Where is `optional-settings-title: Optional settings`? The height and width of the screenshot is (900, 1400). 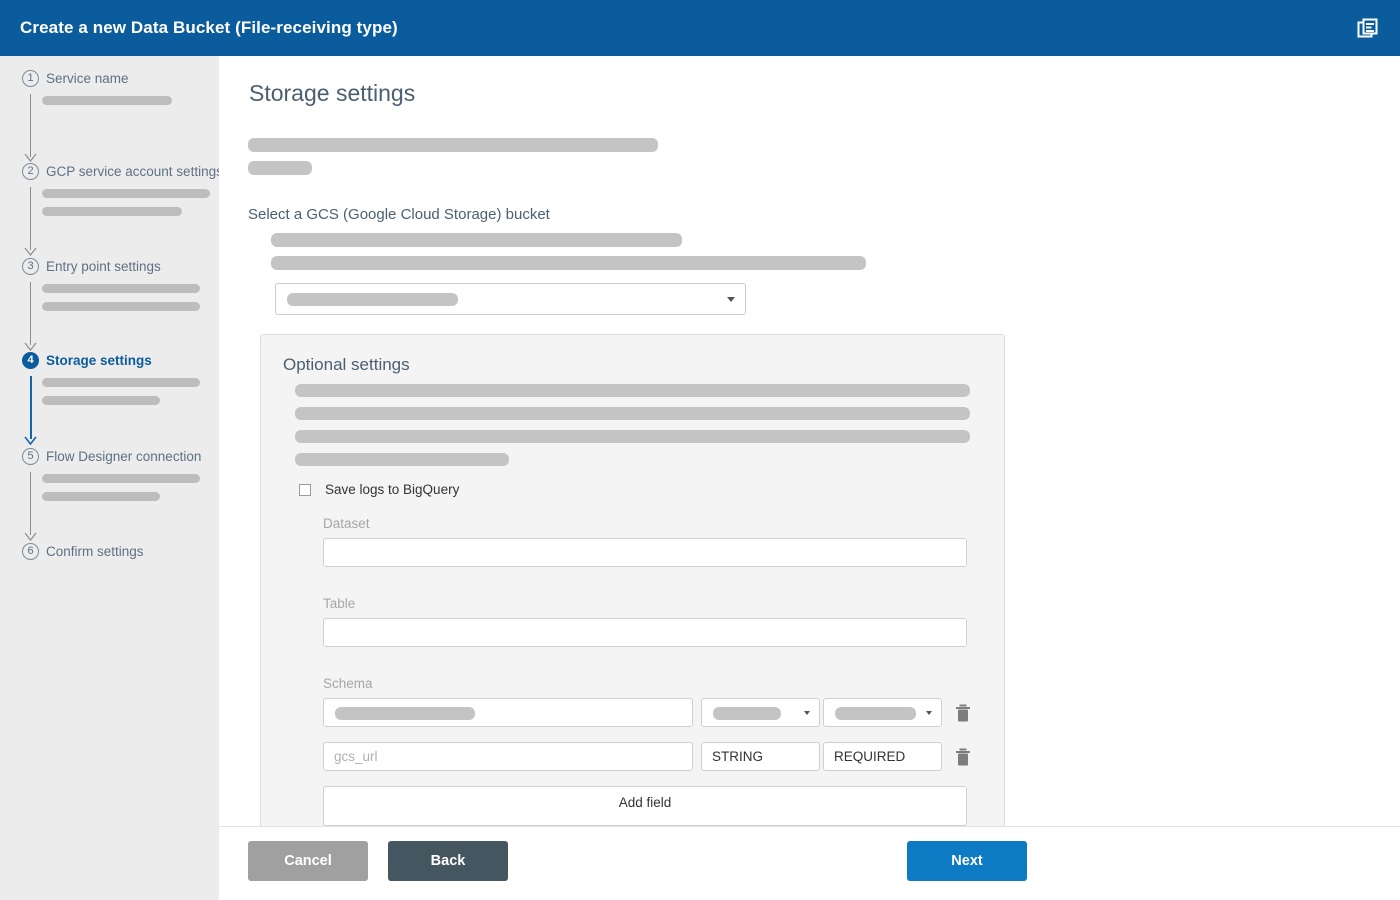 optional-settings-title: Optional settings is located at coordinates (346, 364).